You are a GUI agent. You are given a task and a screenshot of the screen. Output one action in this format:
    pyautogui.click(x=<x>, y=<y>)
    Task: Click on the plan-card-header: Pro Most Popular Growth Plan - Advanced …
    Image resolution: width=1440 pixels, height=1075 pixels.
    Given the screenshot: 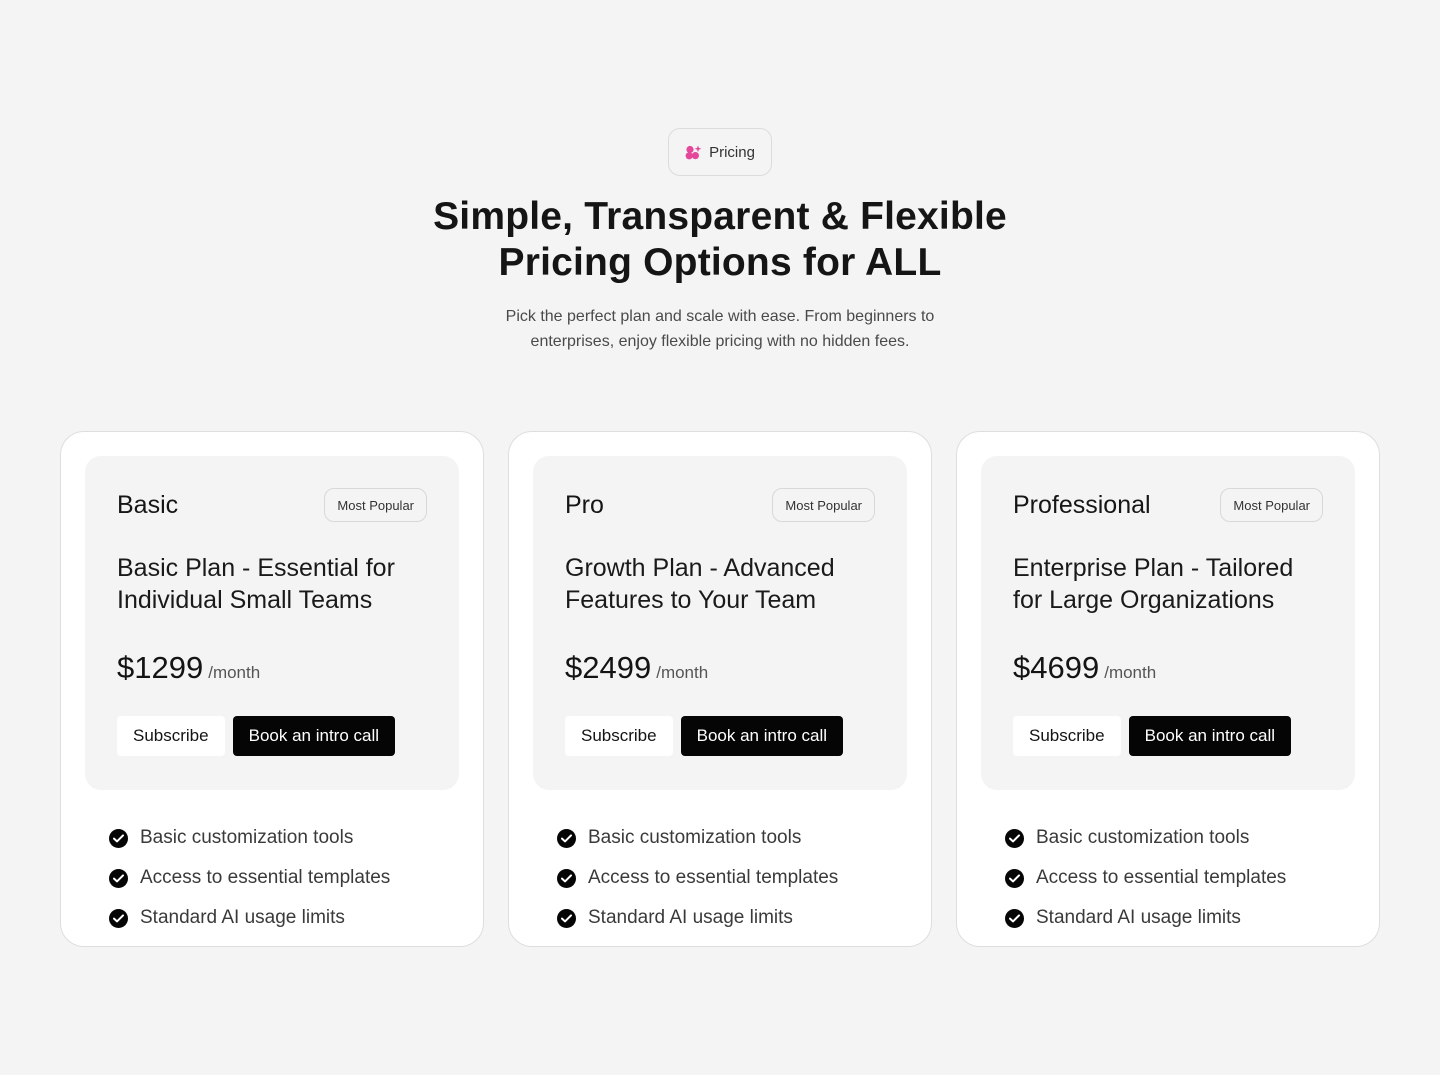 What is the action you would take?
    pyautogui.click(x=720, y=623)
    